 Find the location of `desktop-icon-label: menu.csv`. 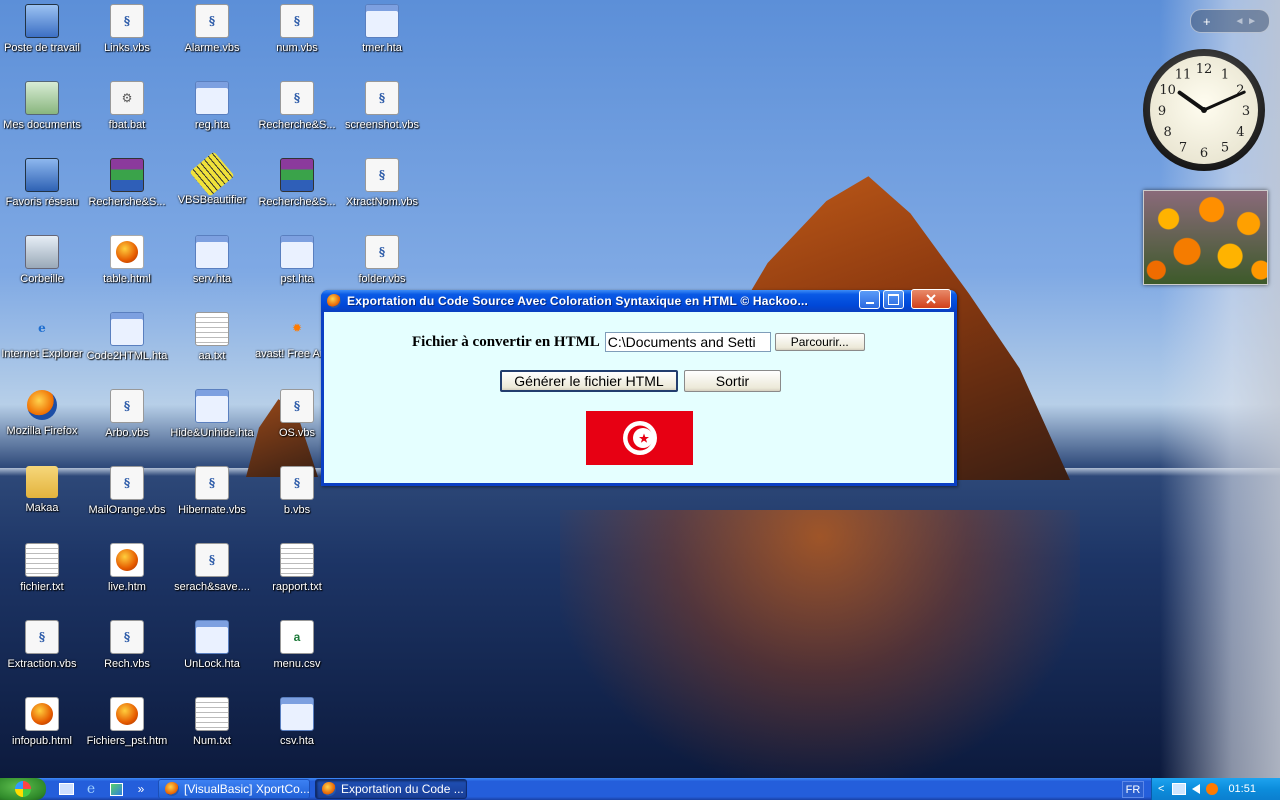

desktop-icon-label: menu.csv is located at coordinates (297, 664).